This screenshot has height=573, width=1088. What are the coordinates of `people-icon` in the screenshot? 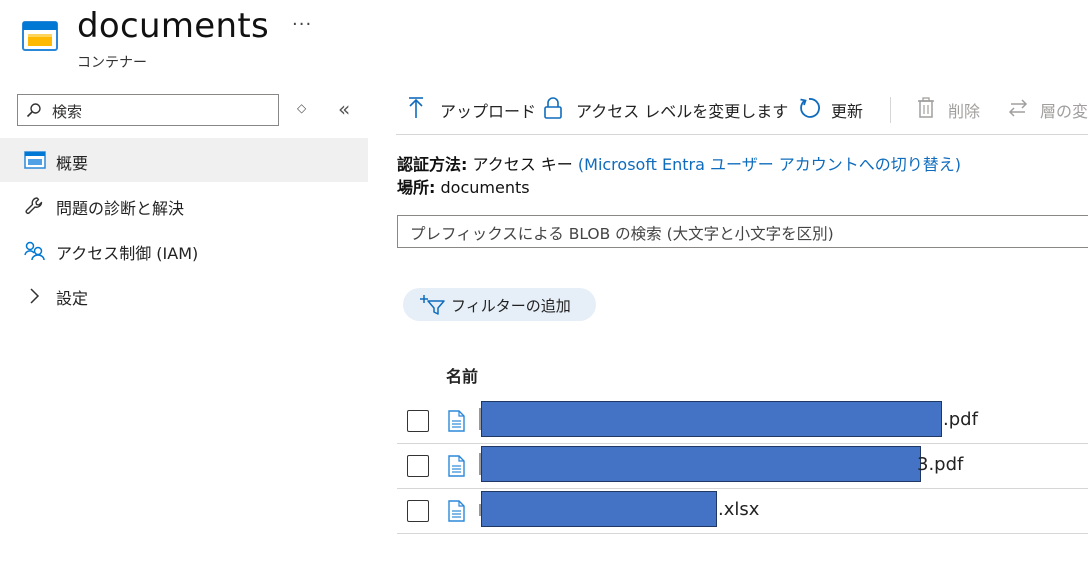 It's located at (35, 253).